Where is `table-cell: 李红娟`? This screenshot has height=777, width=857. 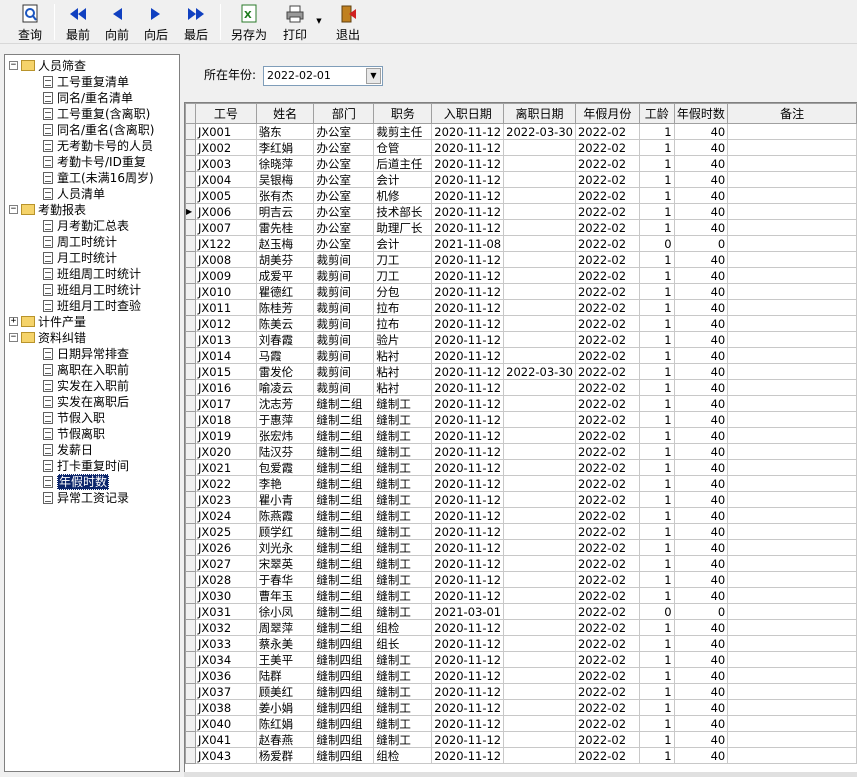 table-cell: 李红娟 is located at coordinates (285, 147).